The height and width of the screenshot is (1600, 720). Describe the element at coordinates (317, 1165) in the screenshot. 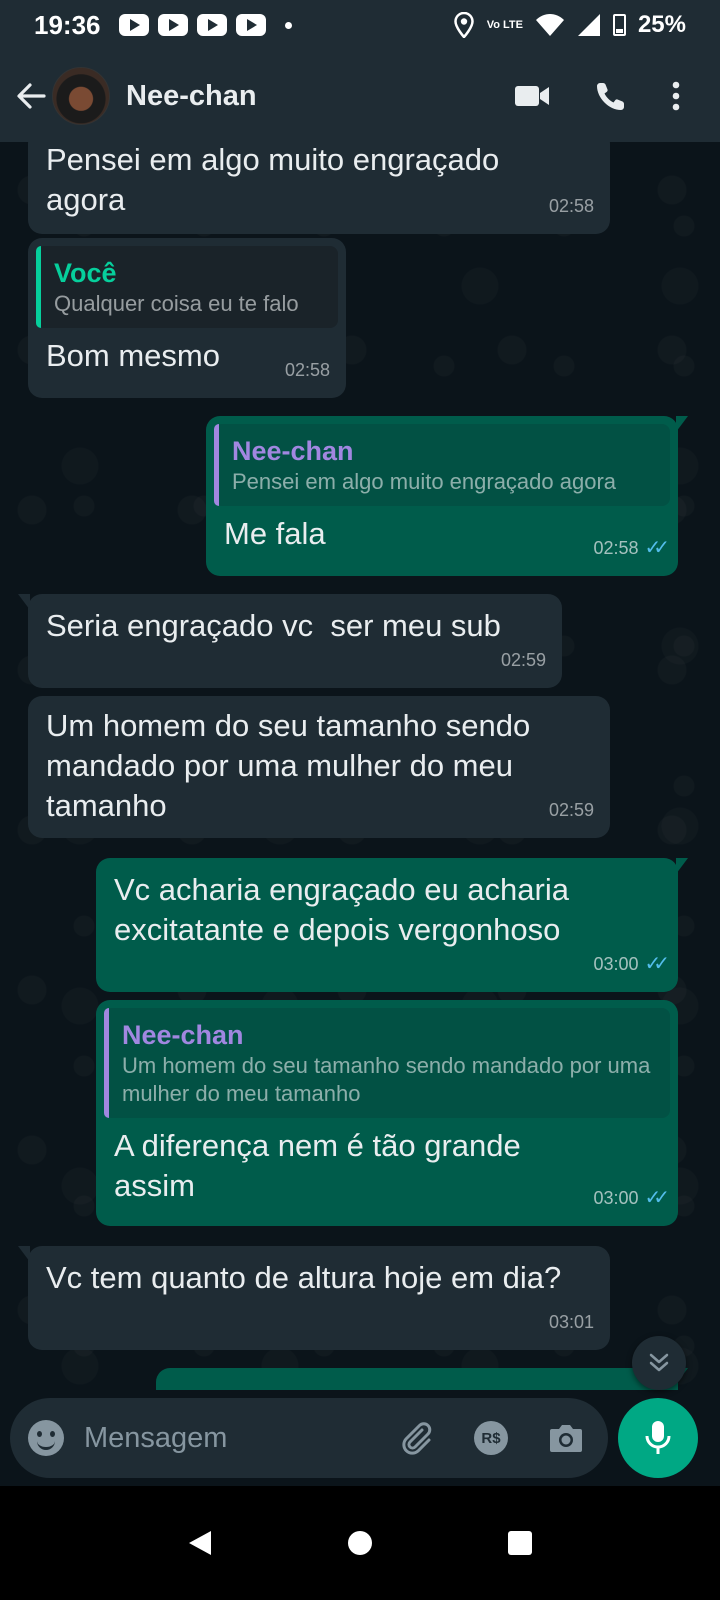

I see `message-text: A diferença nem é tão grande assim` at that location.